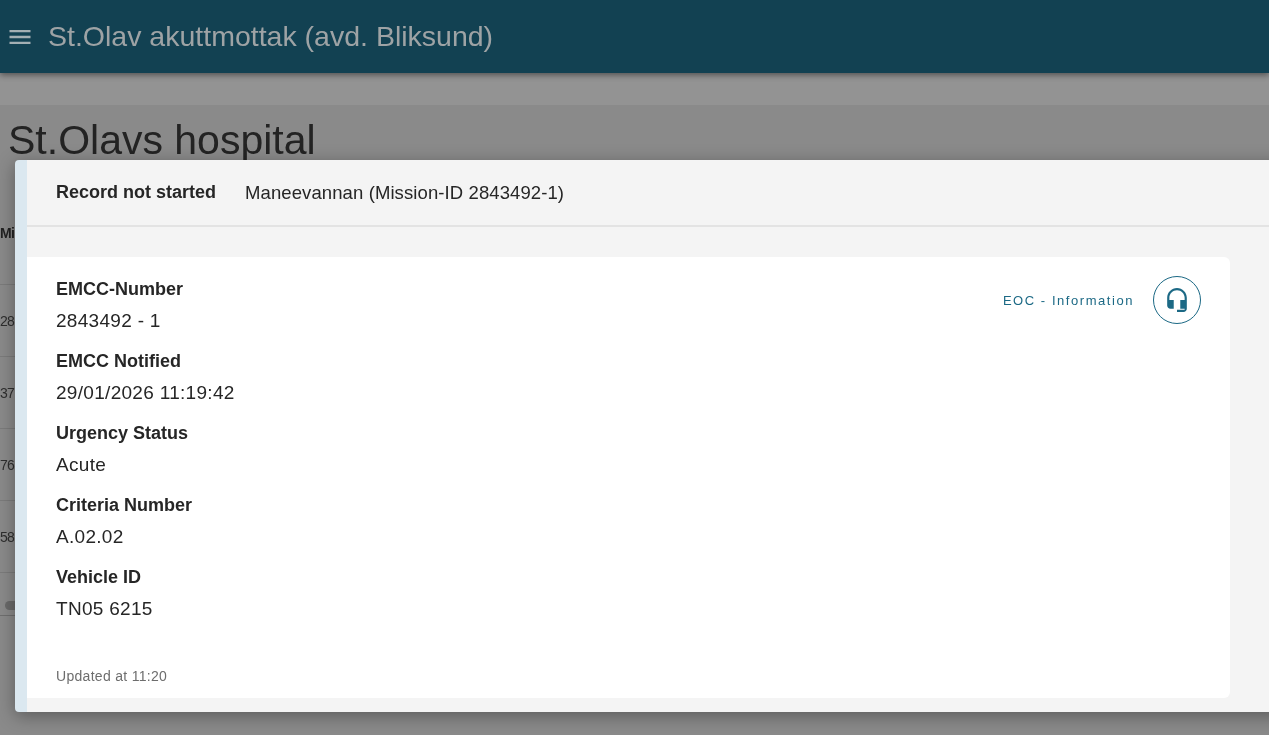  What do you see at coordinates (99, 577) in the screenshot?
I see `field-label: Vehicle ID` at bounding box center [99, 577].